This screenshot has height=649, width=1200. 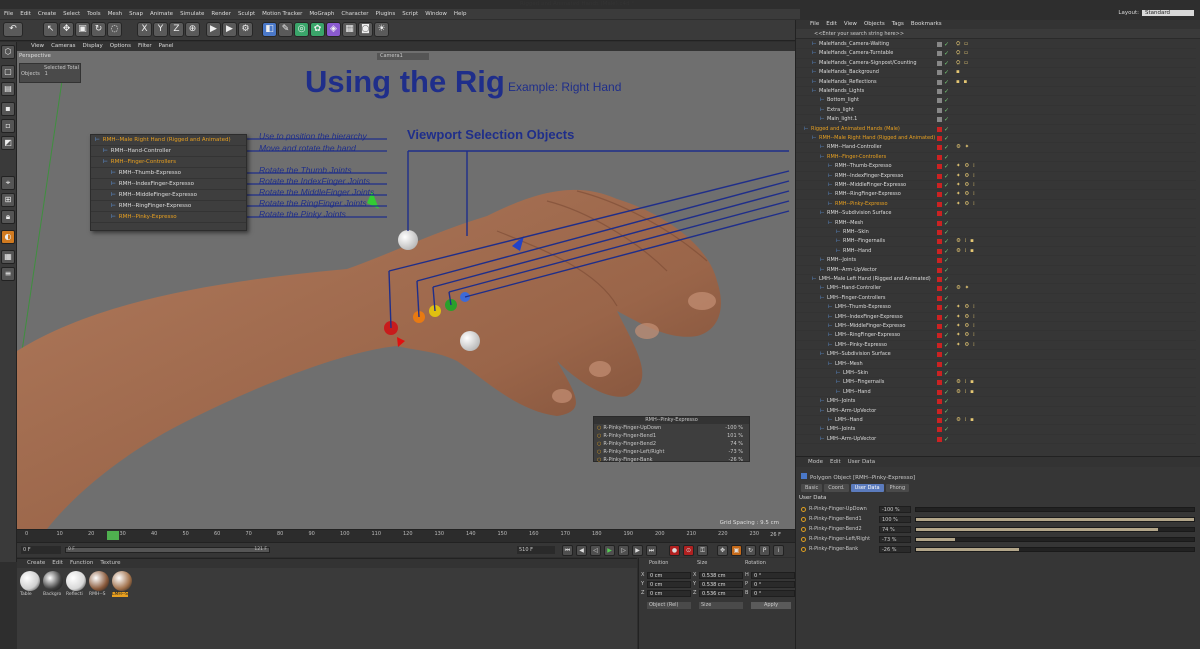 I want to click on size-mode-dropdown: Size, so click(x=721, y=605).